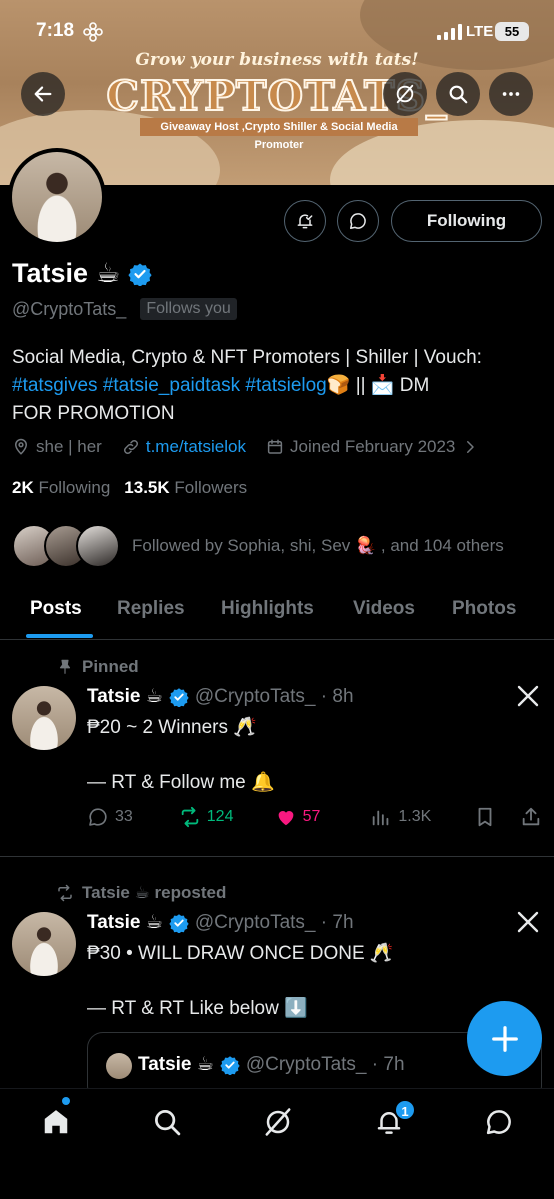  I want to click on followers-count: 13.5K, so click(147, 487).